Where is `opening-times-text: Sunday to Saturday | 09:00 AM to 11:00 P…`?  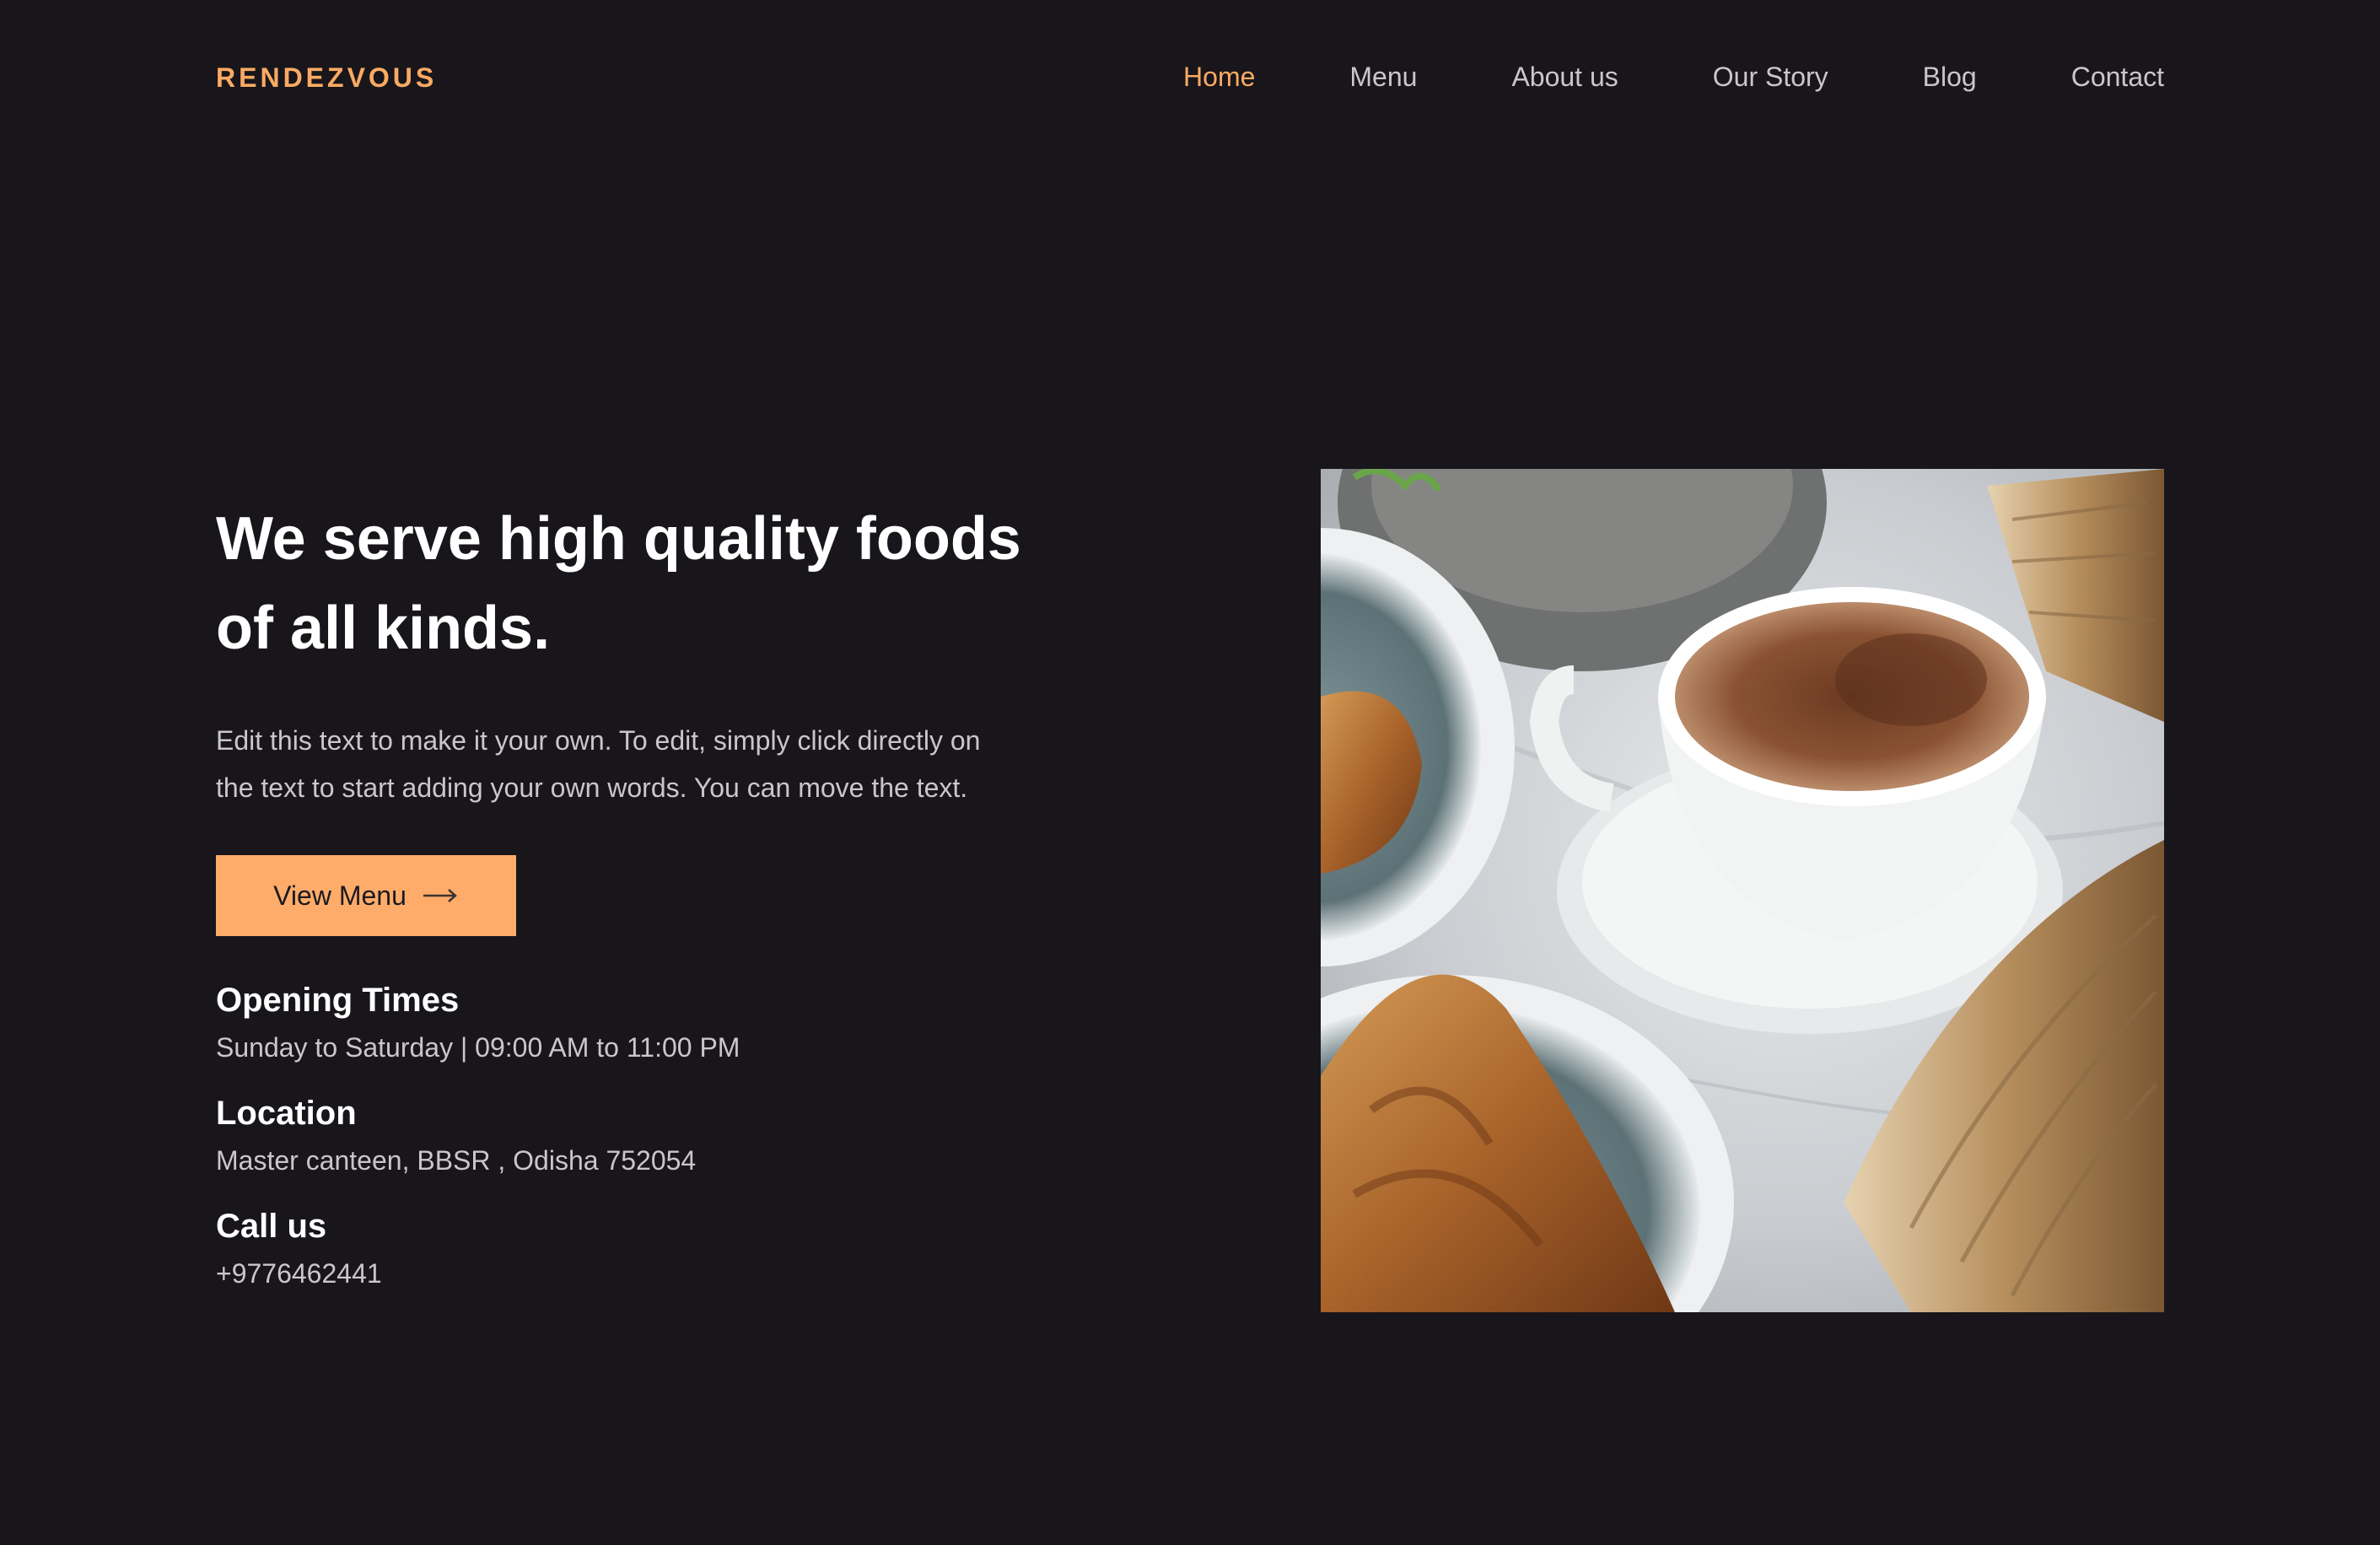 opening-times-text: Sunday to Saturday | 09:00 AM to 11:00 P… is located at coordinates (478, 1047).